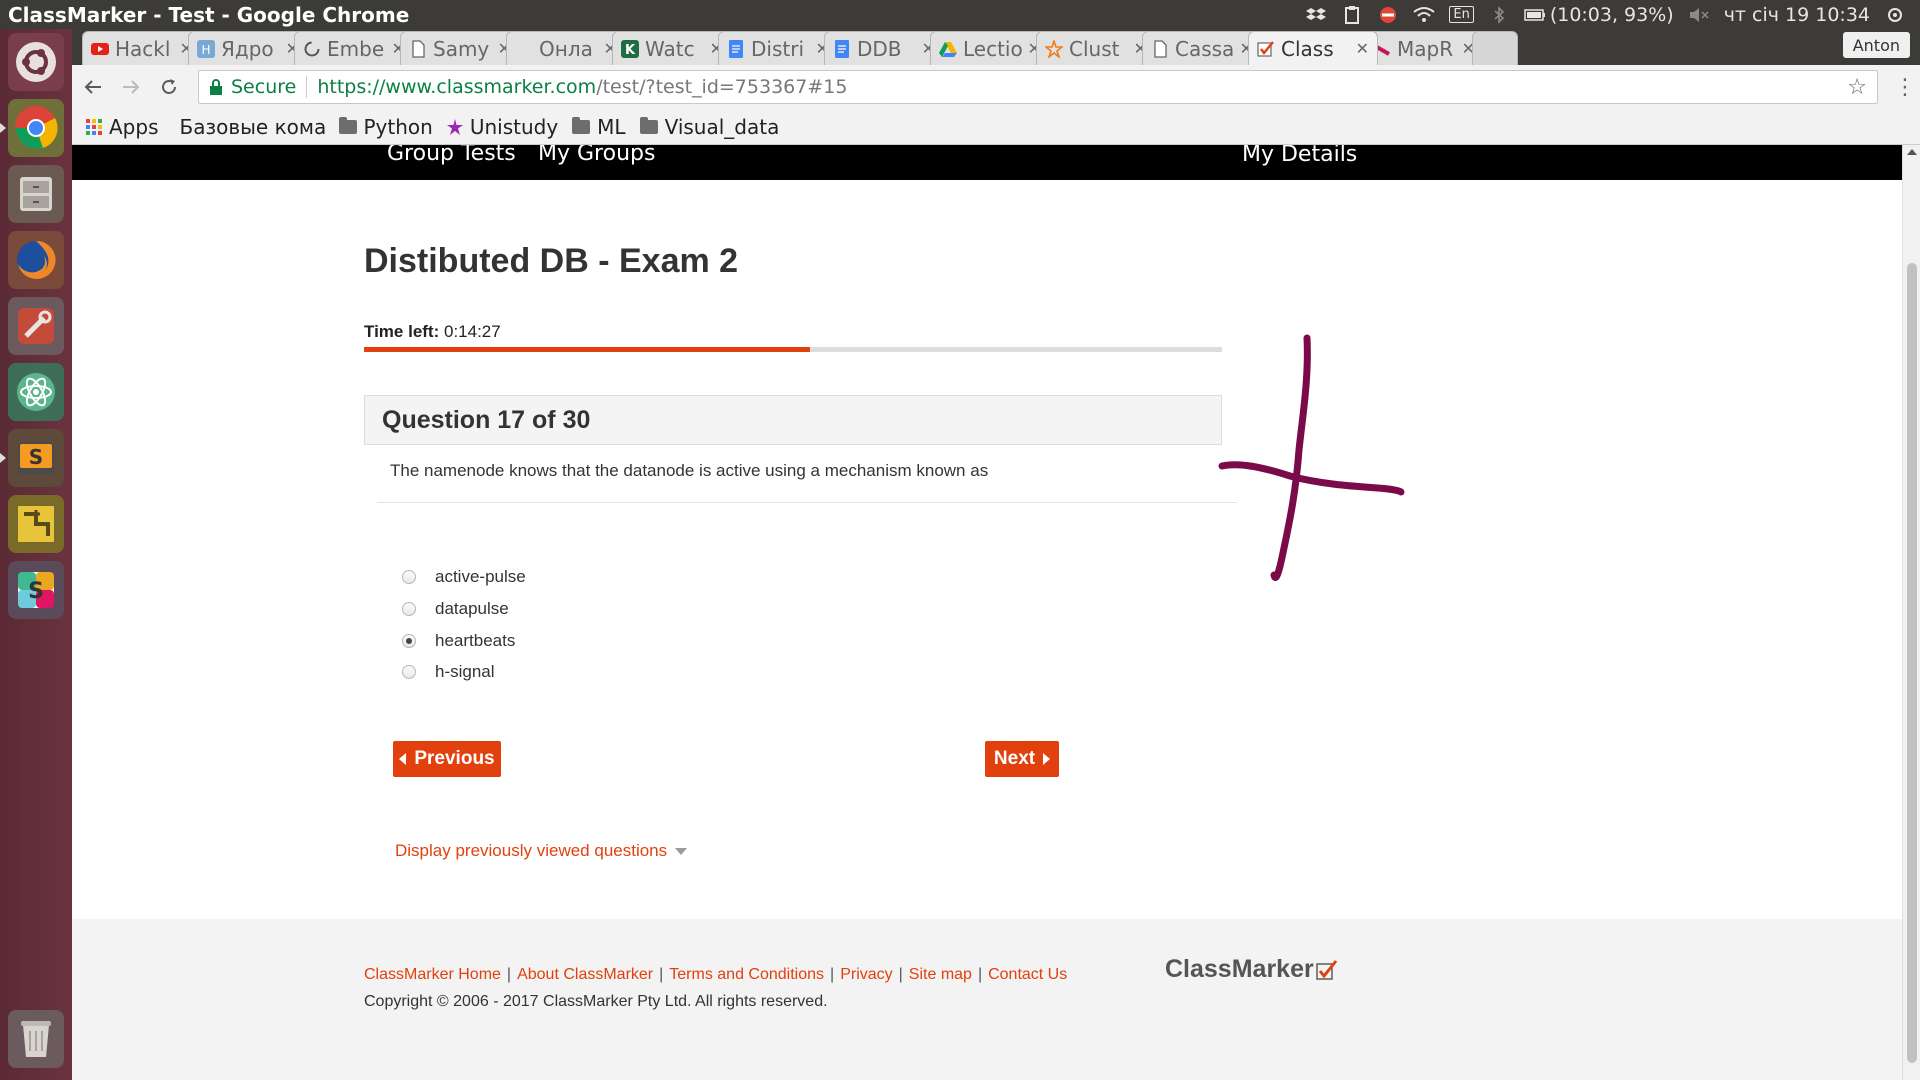 This screenshot has width=1920, height=1080. I want to click on footer-link-sitemap: Site map, so click(940, 975).